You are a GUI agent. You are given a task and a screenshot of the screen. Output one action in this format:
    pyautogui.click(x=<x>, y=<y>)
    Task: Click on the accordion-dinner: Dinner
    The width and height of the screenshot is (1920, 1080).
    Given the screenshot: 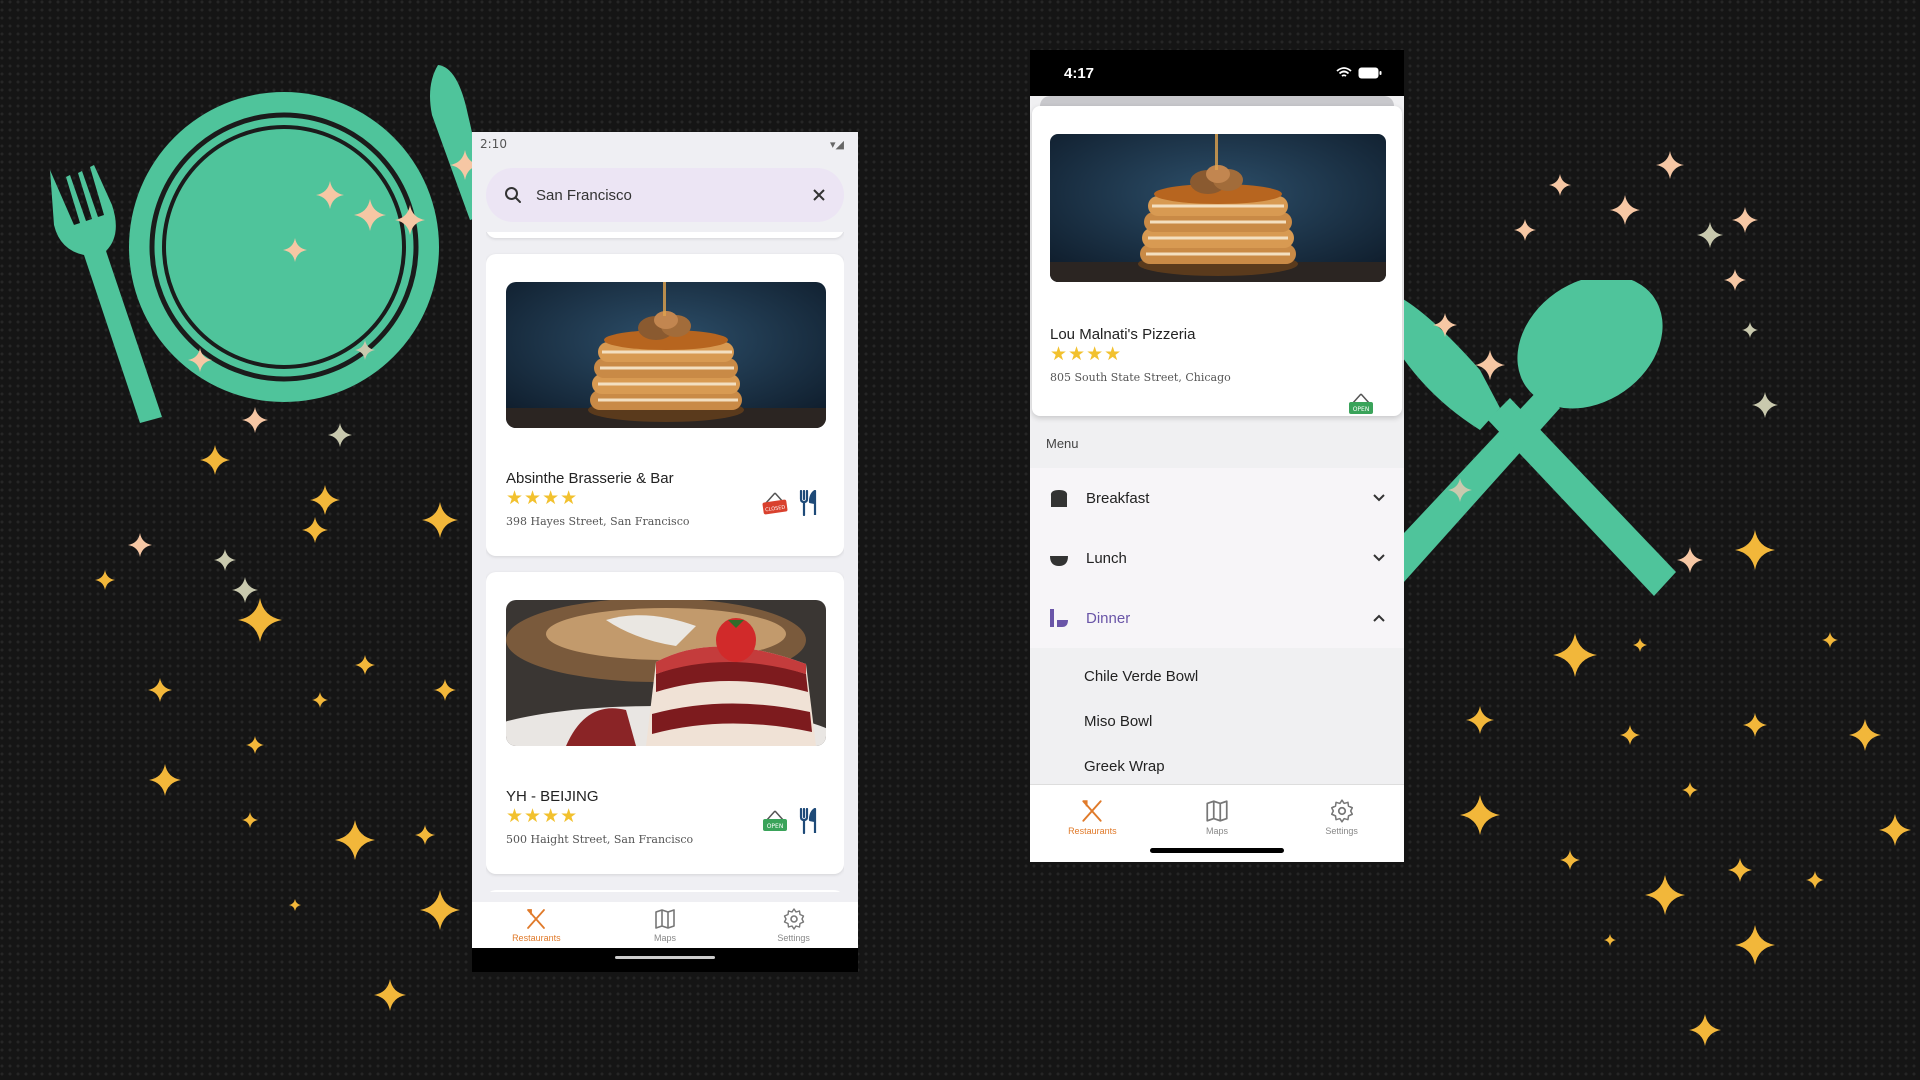 What is the action you would take?
    pyautogui.click(x=1217, y=618)
    